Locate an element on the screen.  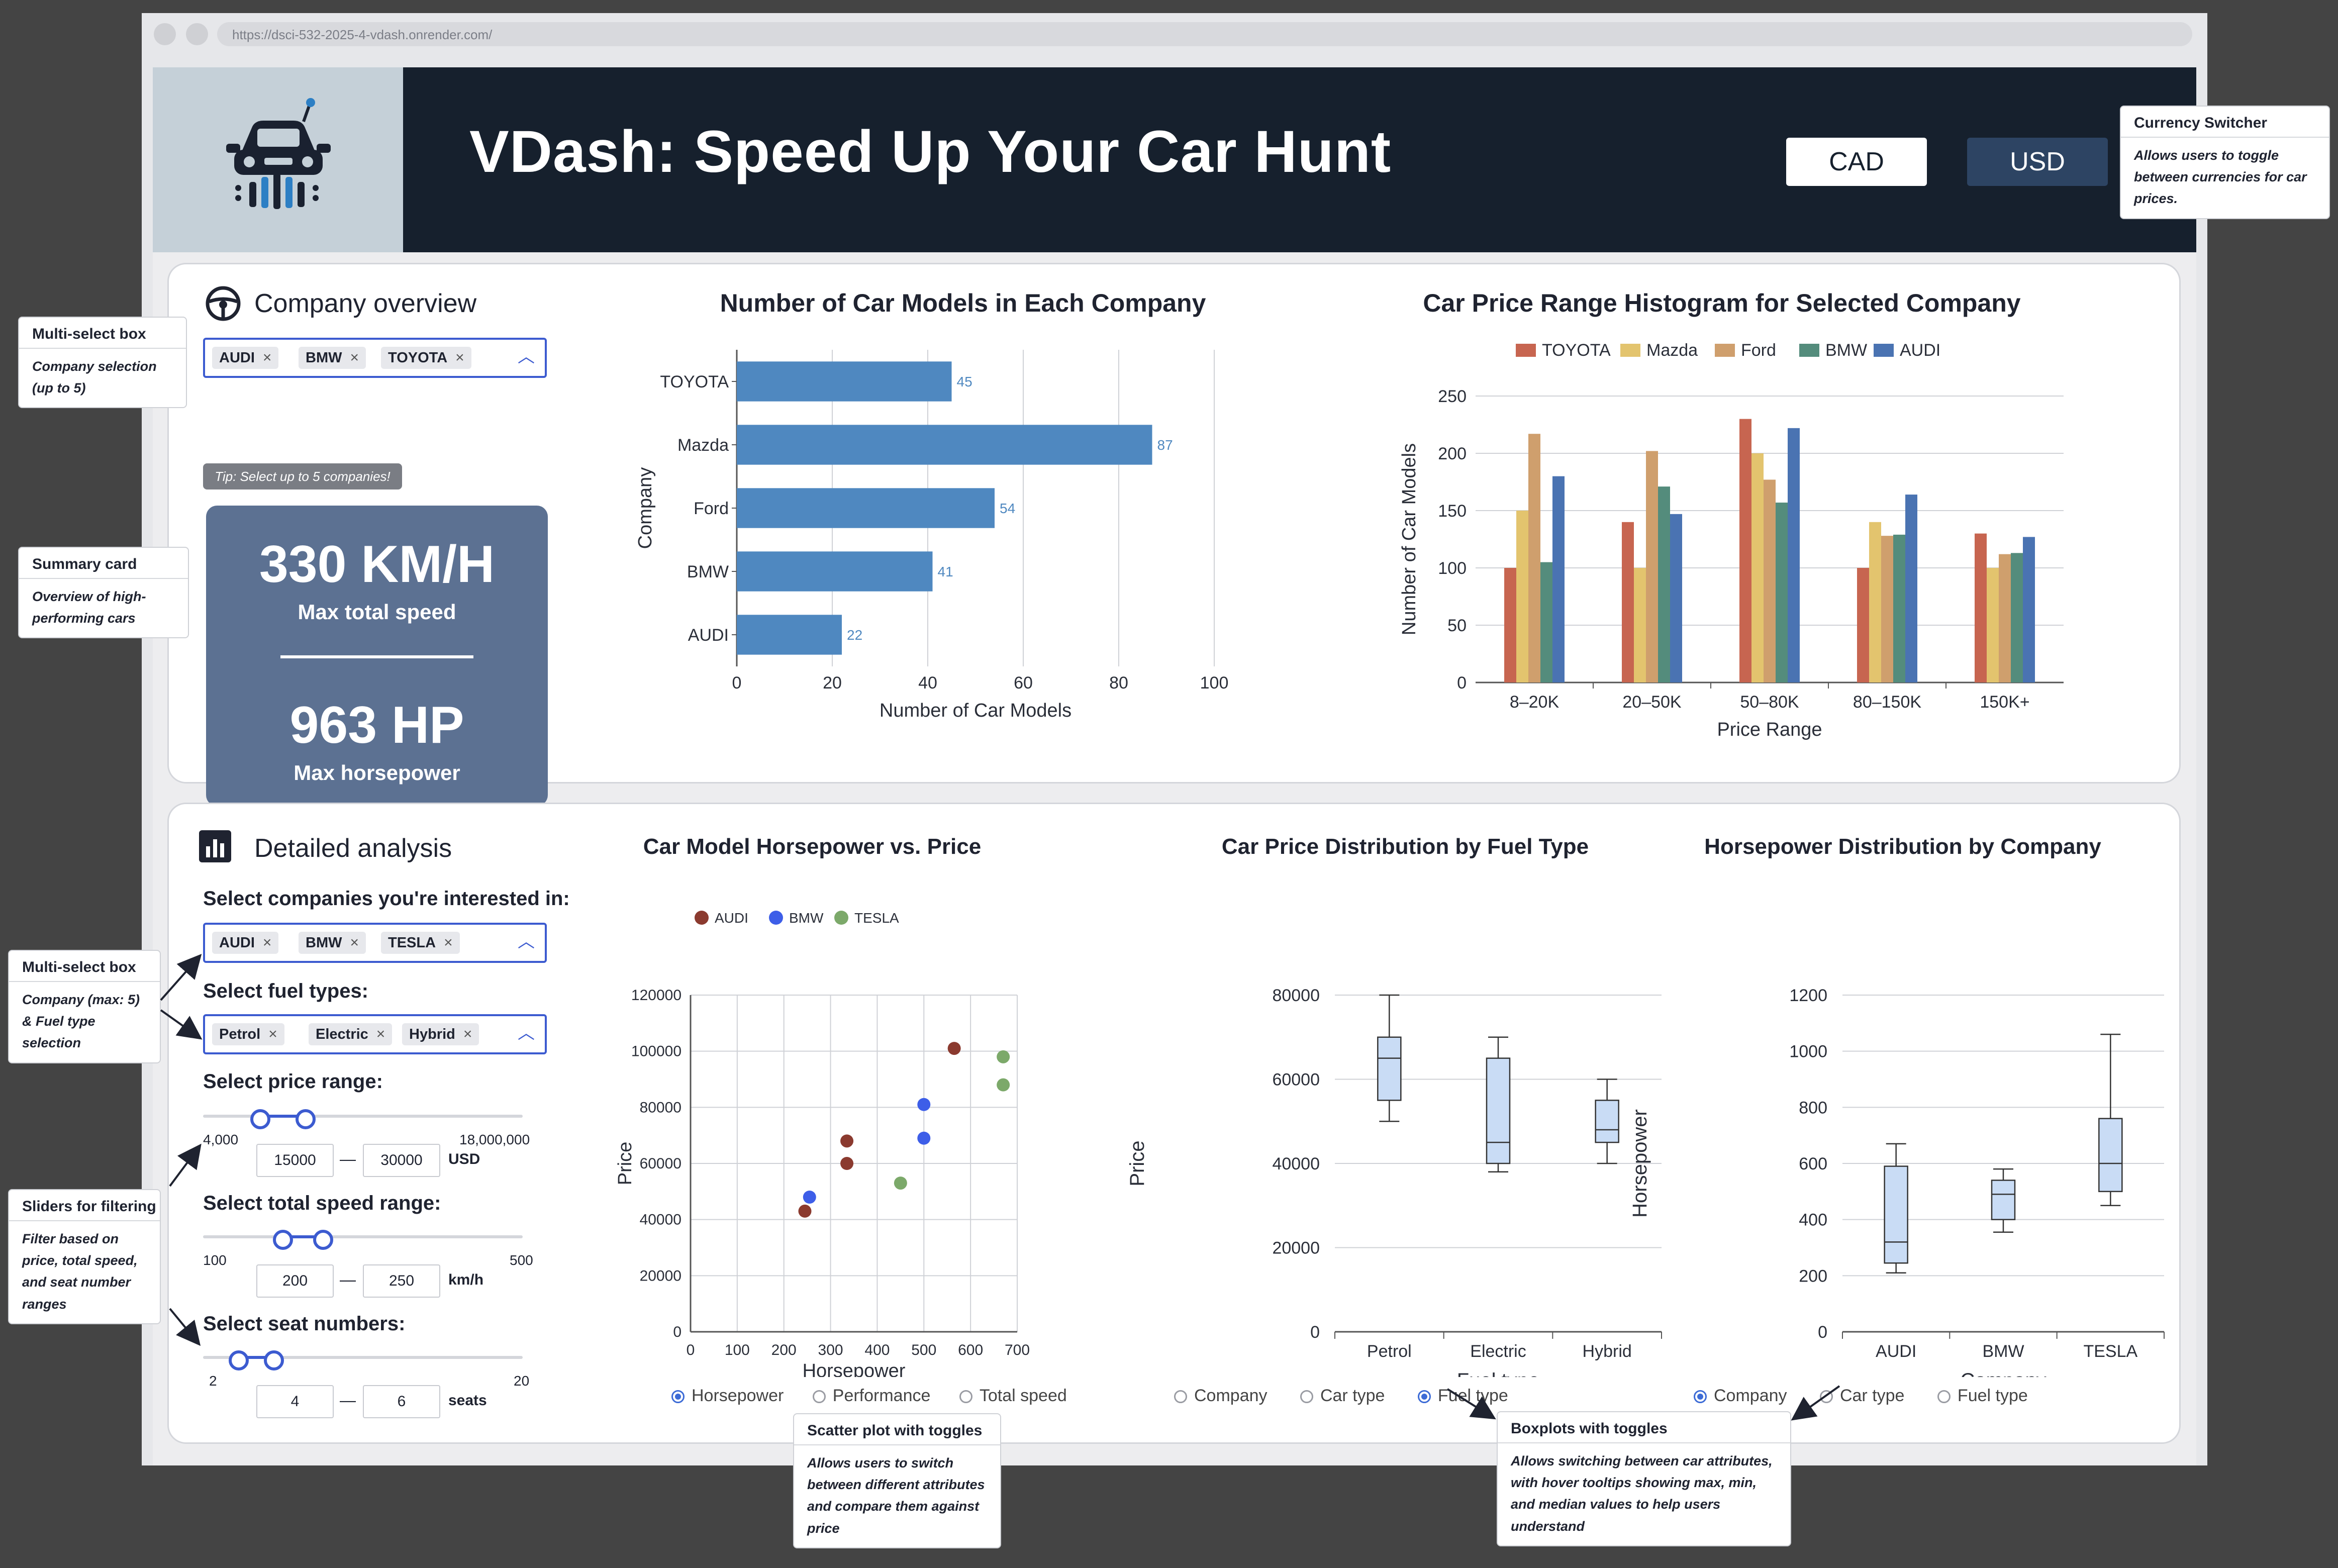
price-range-slider is located at coordinates (363, 1119).